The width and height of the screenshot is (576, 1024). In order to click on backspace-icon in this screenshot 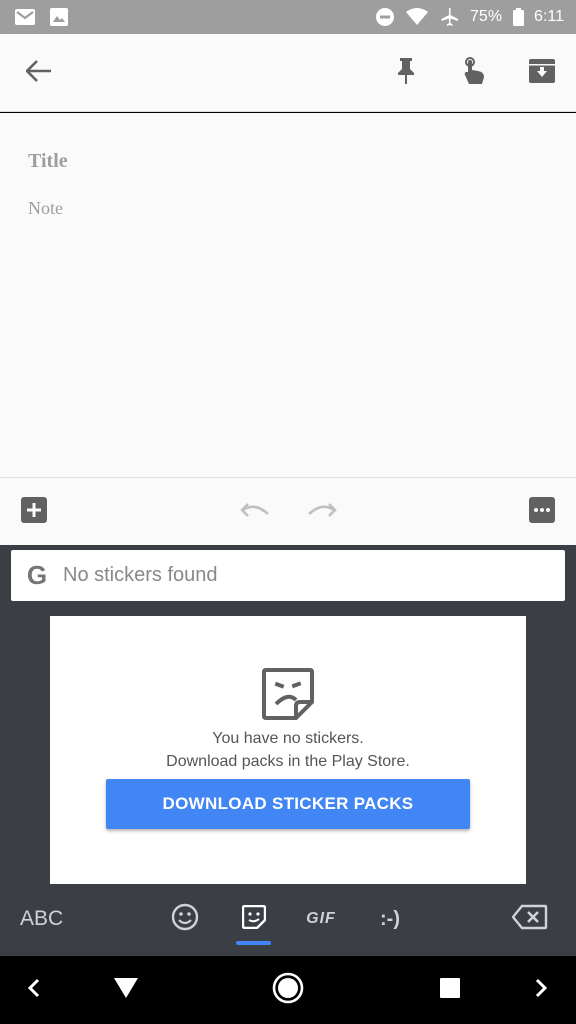, I will do `click(529, 919)`.